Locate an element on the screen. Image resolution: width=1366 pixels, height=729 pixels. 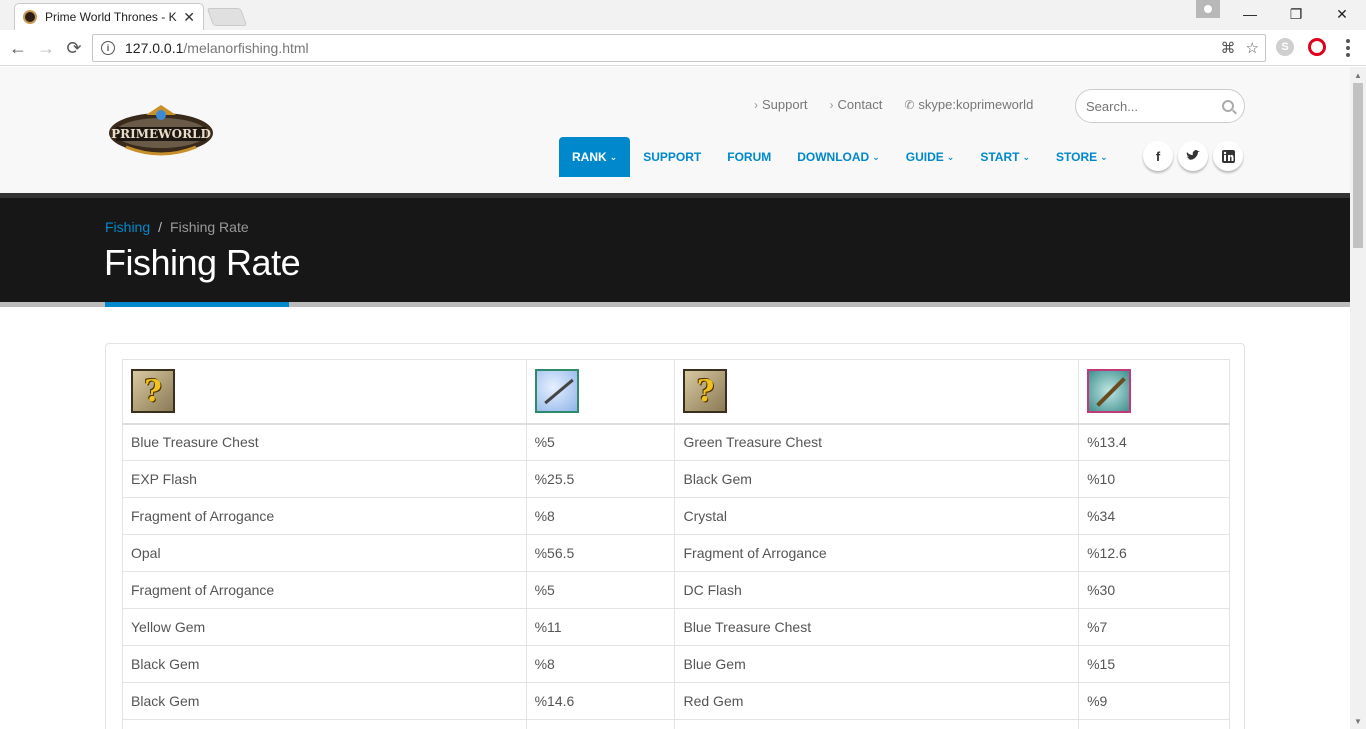
nav-download: DOWNLOAD ⌄ is located at coordinates (838, 157).